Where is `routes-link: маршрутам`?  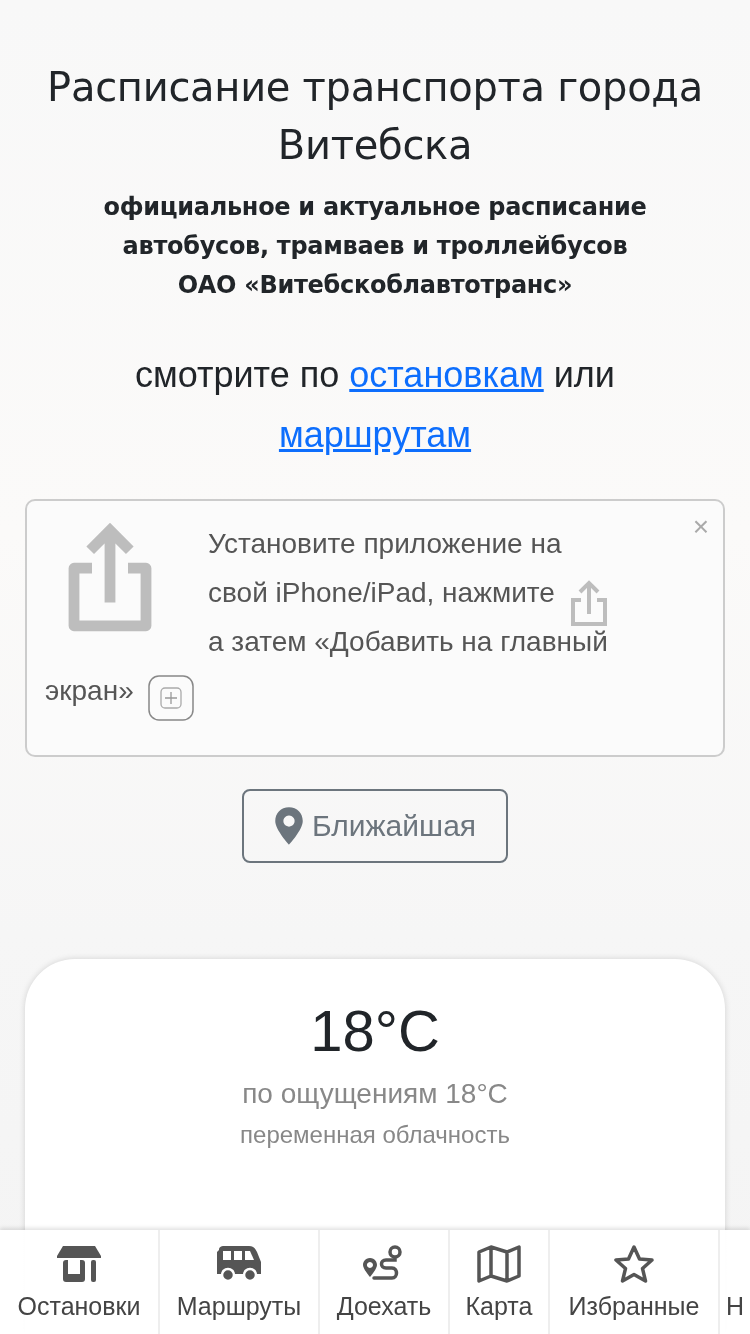 routes-link: маршрутам is located at coordinates (375, 434).